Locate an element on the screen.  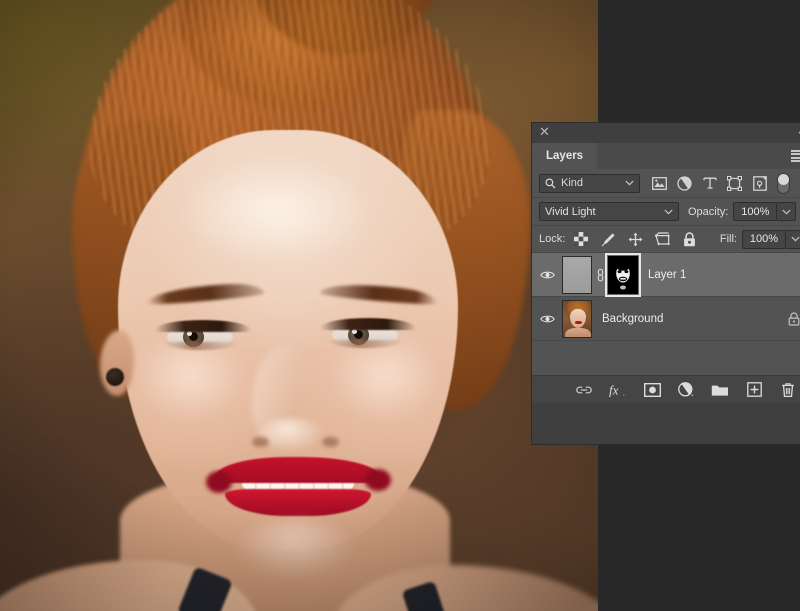
filter-icon-group is located at coordinates (709, 183).